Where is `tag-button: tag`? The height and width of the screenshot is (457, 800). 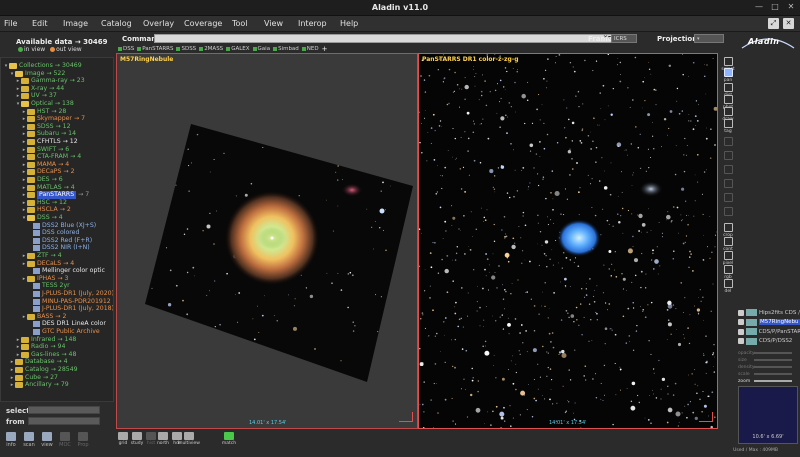
tag-button: tag is located at coordinates (728, 126).